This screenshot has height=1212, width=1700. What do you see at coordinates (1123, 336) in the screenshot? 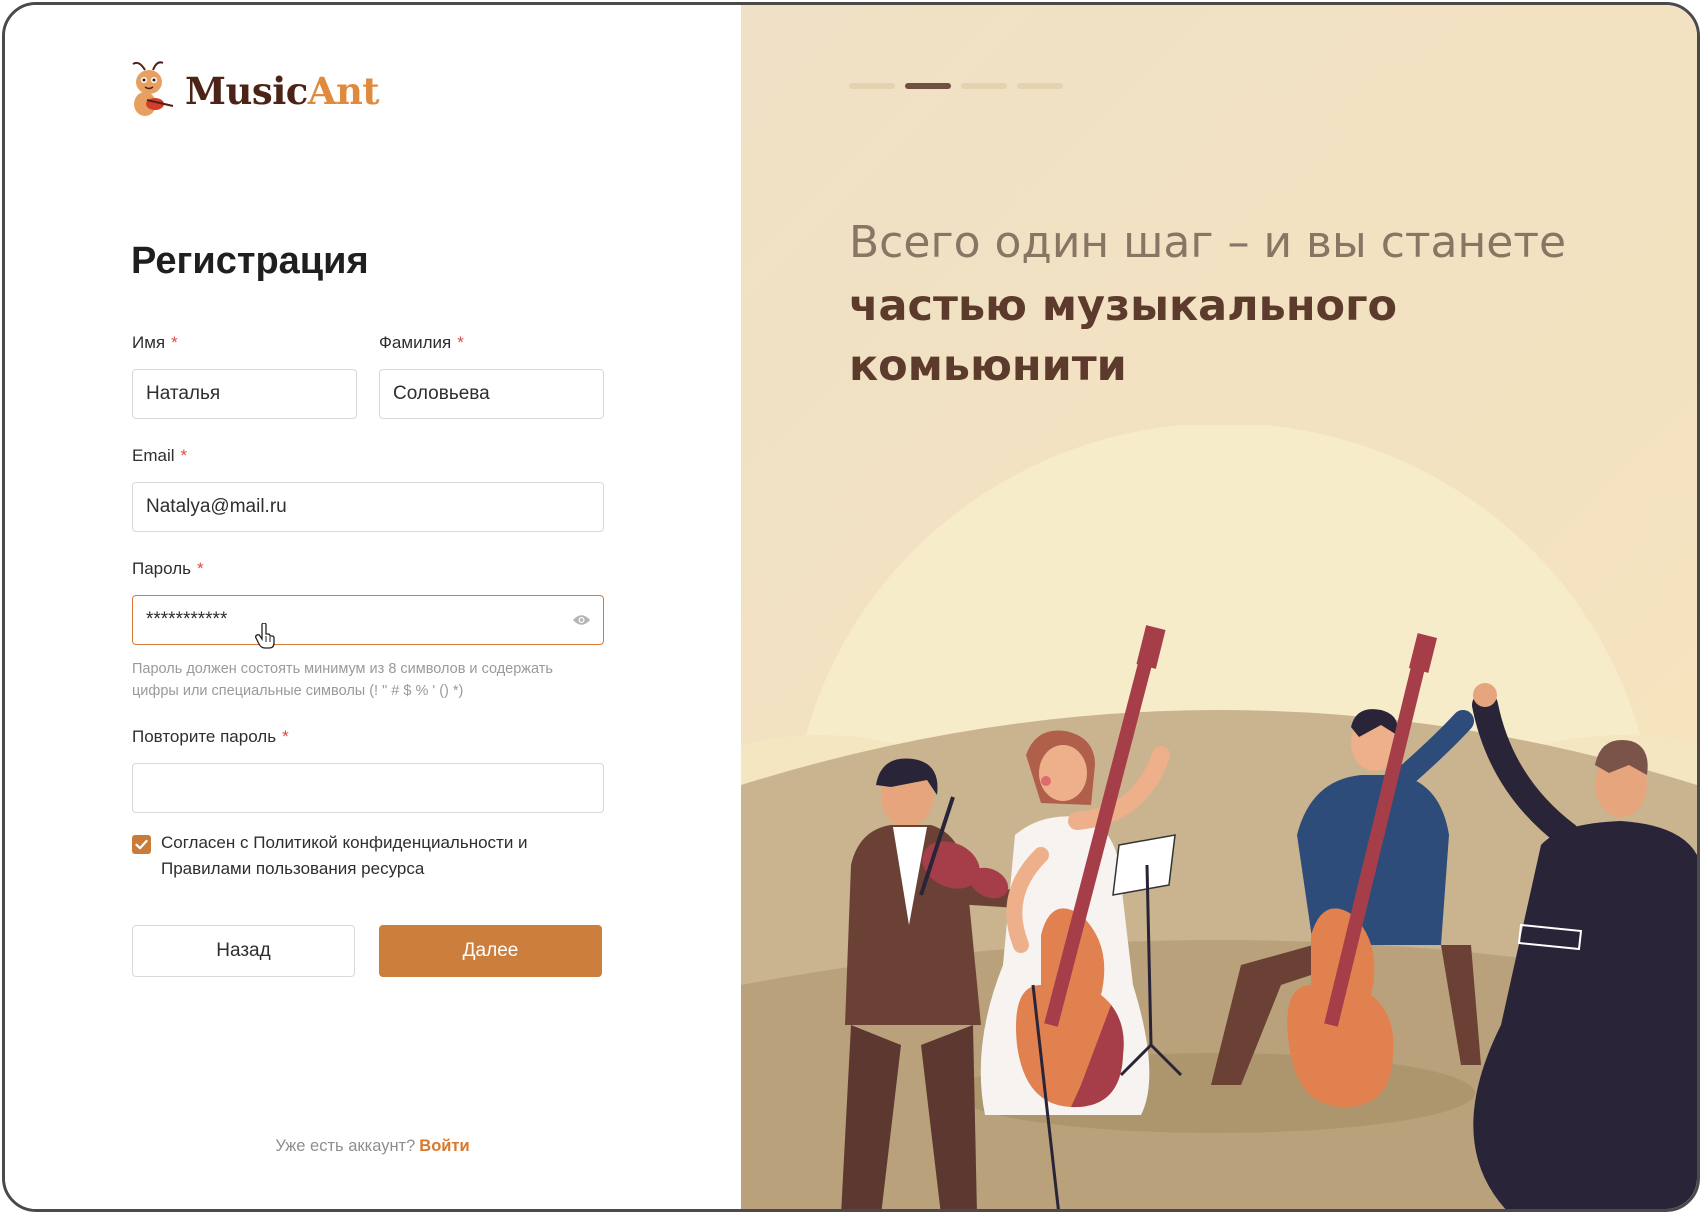
I see `promo-line-2: частью музыкального комьюнити` at bounding box center [1123, 336].